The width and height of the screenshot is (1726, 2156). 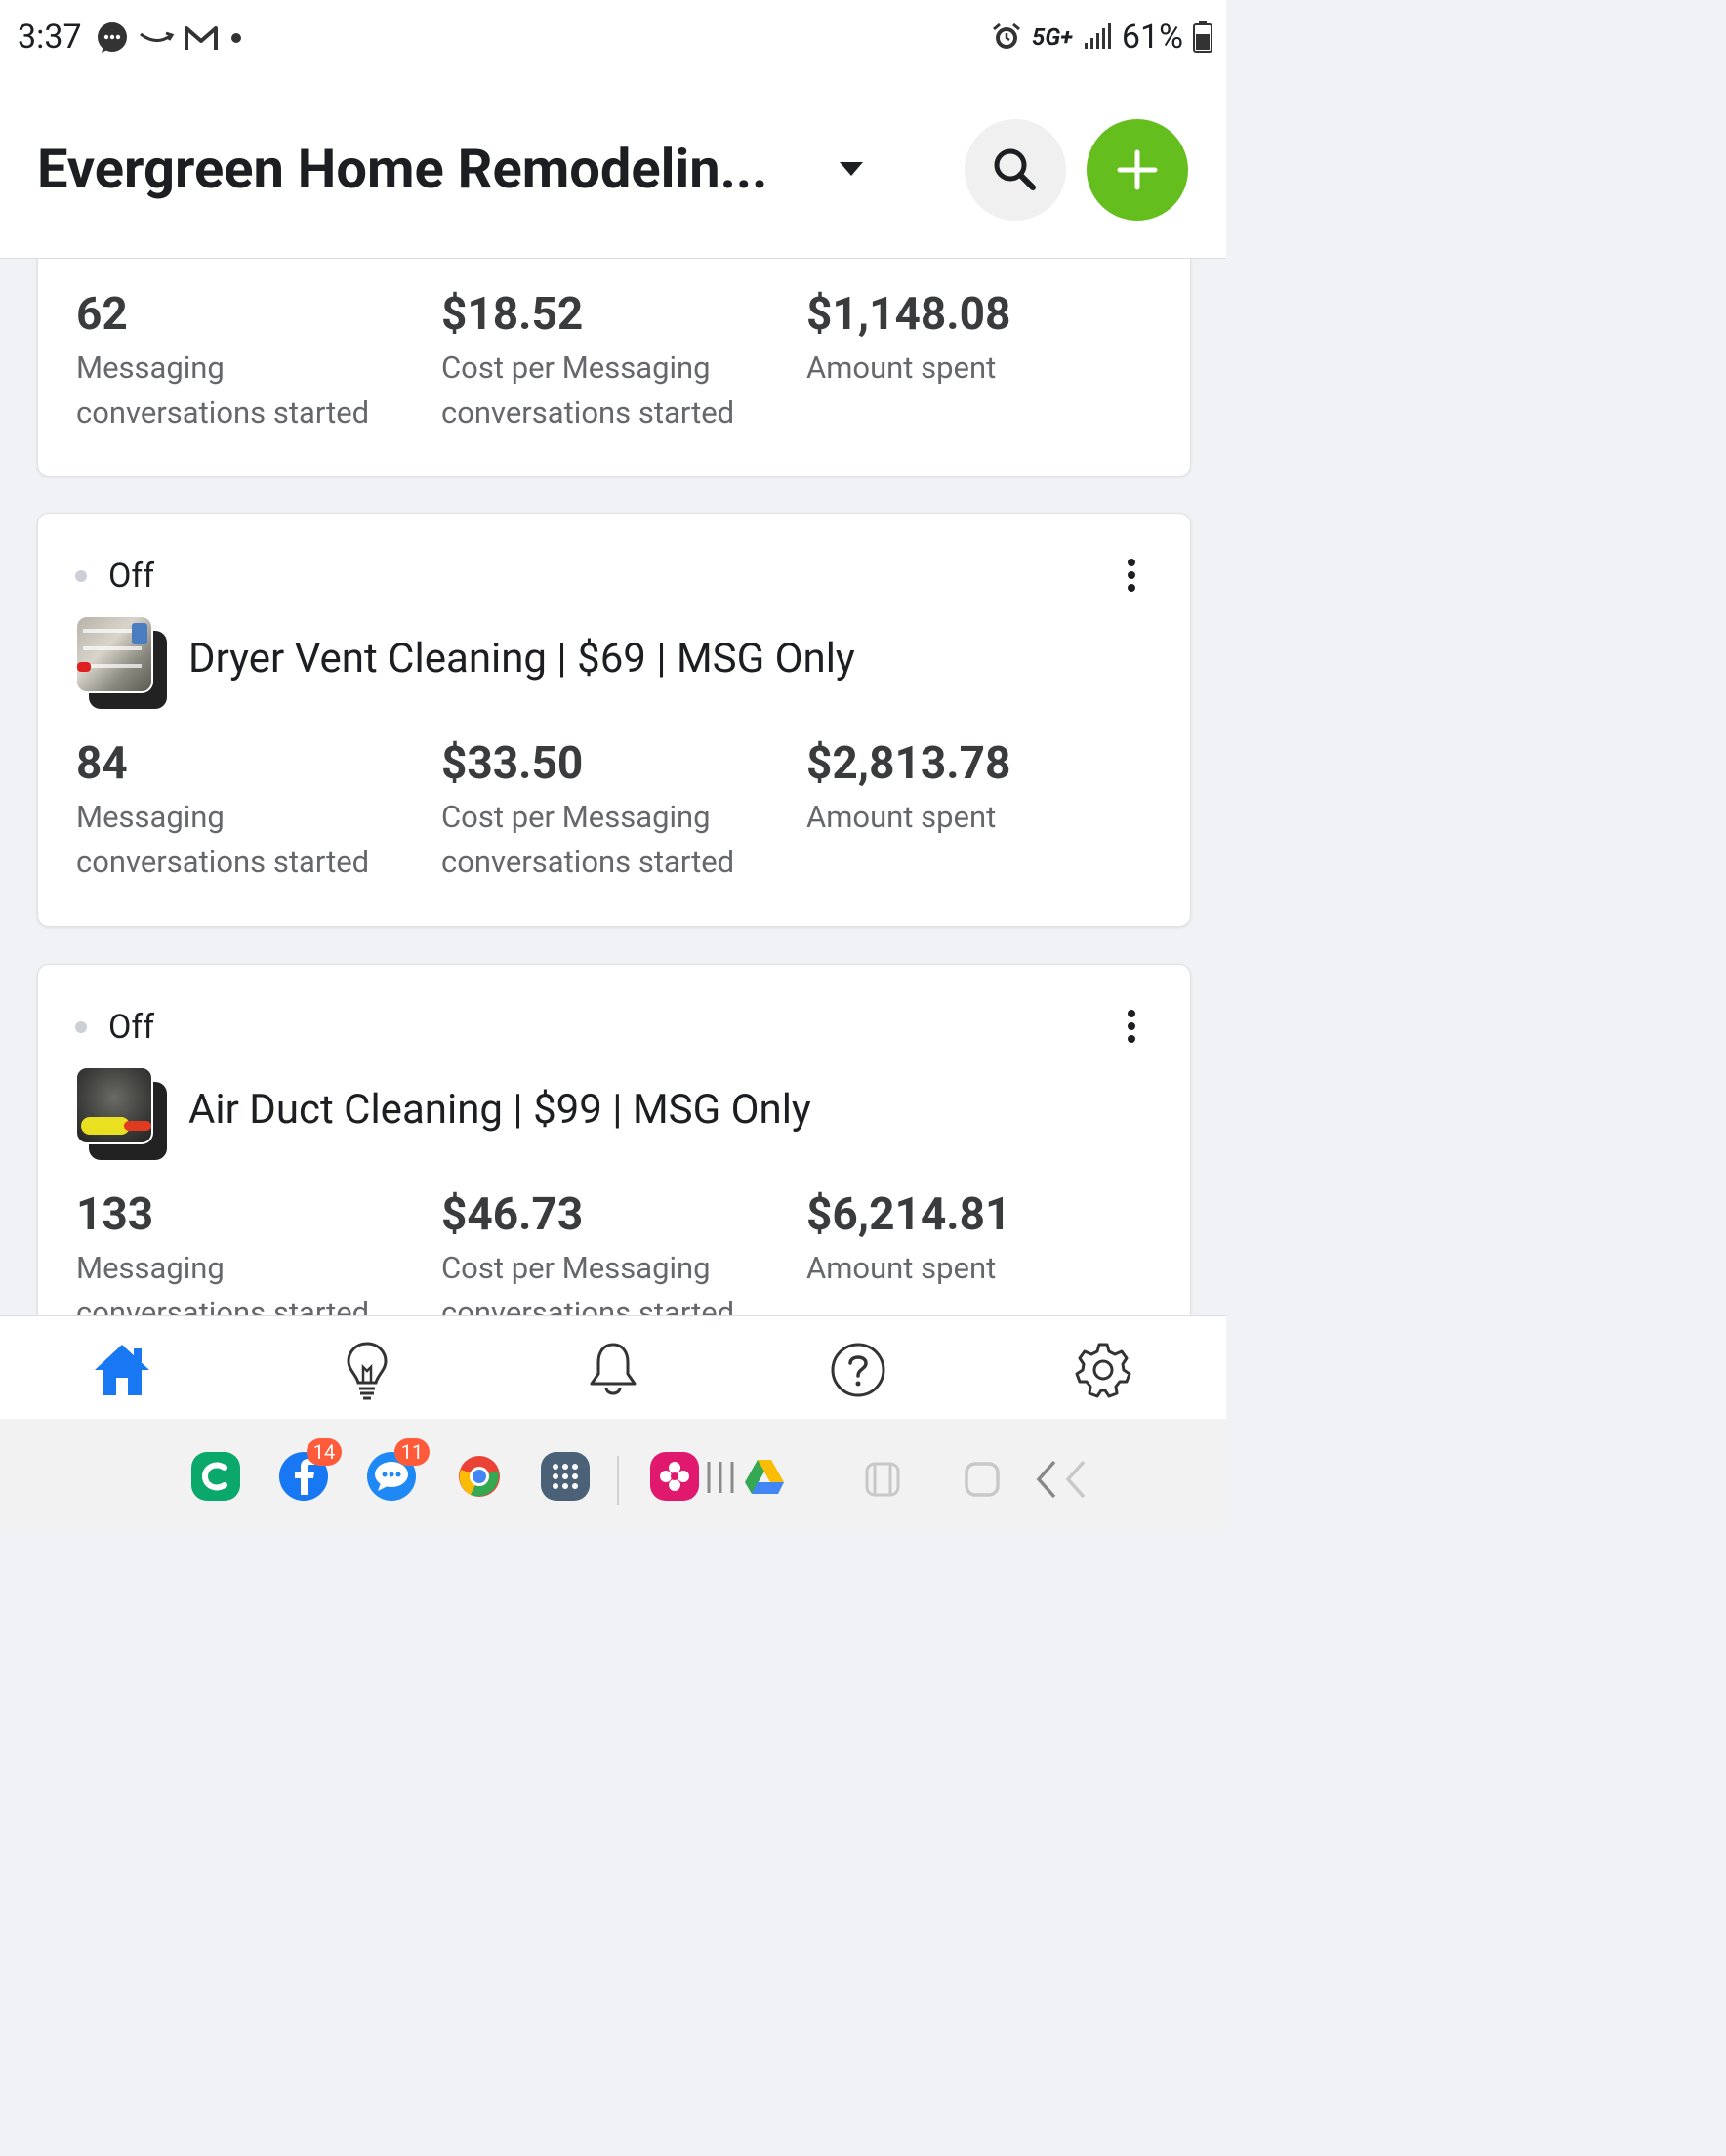 What do you see at coordinates (1052, 37) in the screenshot?
I see `network-type: 5G+` at bounding box center [1052, 37].